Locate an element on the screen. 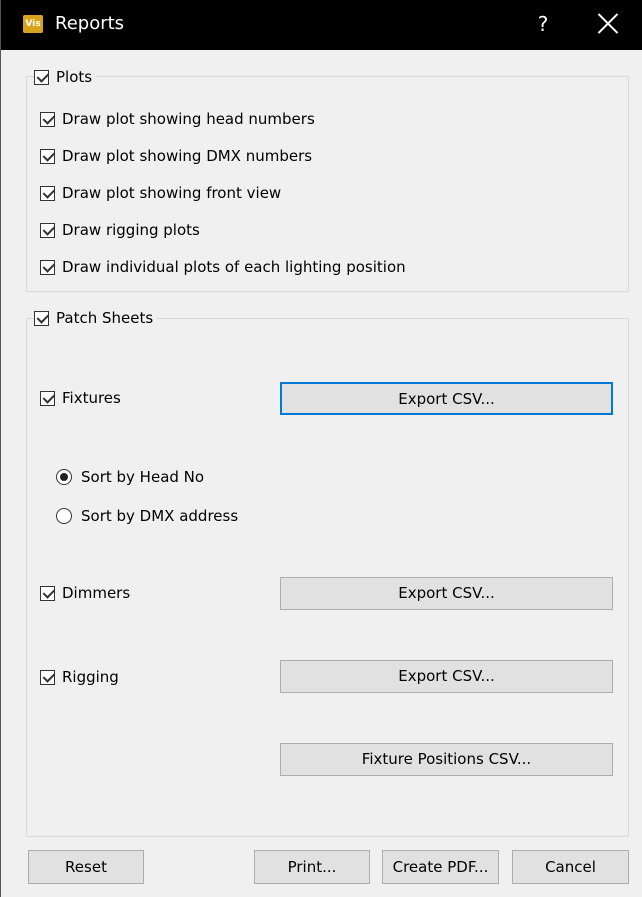  title-bar: Vis Reports ? is located at coordinates (321, 25).